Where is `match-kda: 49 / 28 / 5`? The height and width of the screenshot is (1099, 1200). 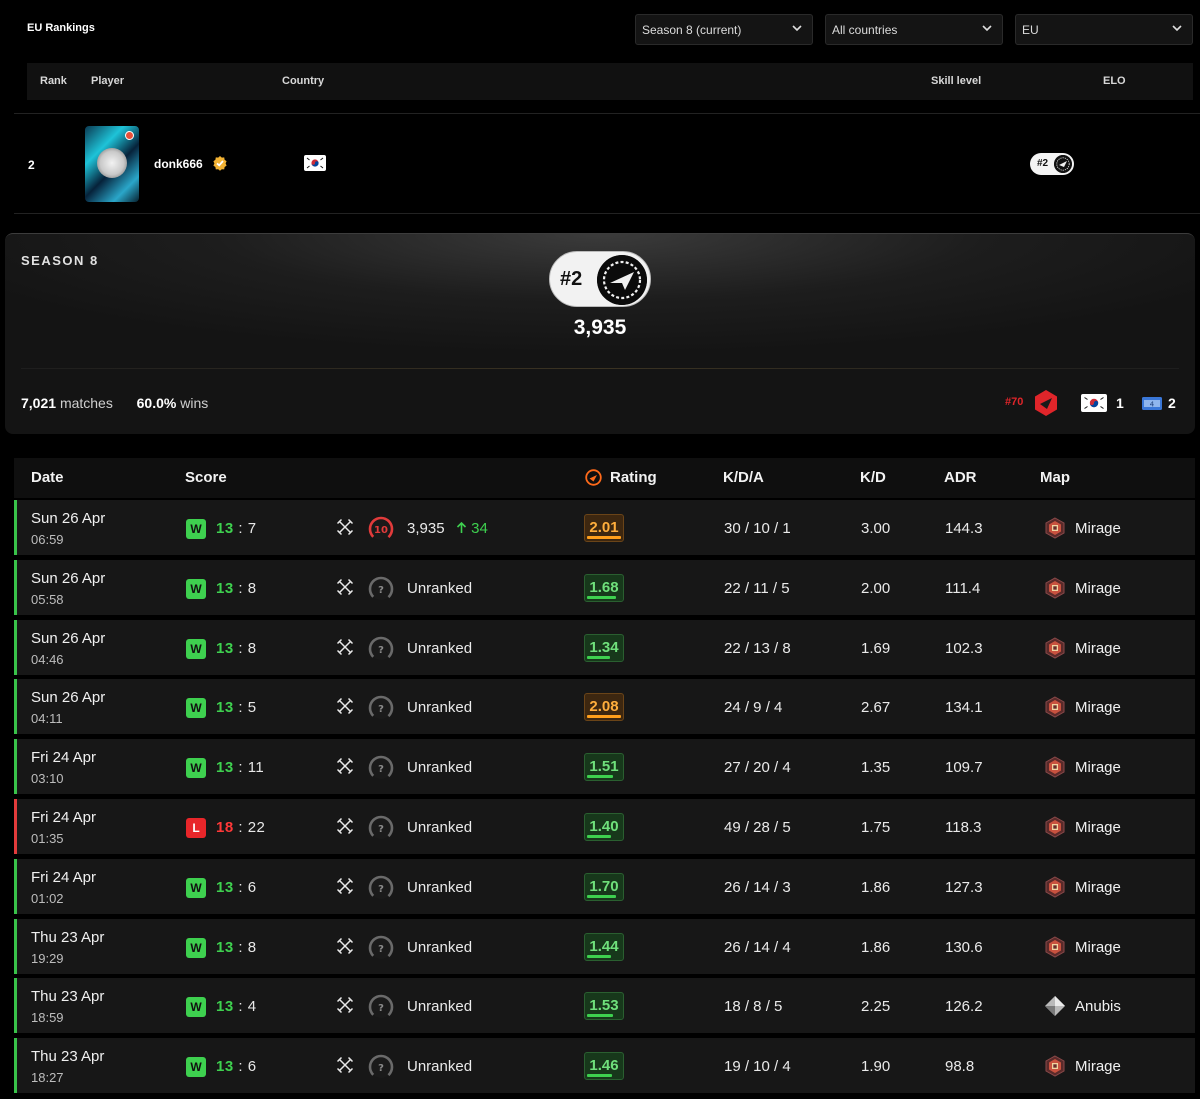 match-kda: 49 / 28 / 5 is located at coordinates (757, 827).